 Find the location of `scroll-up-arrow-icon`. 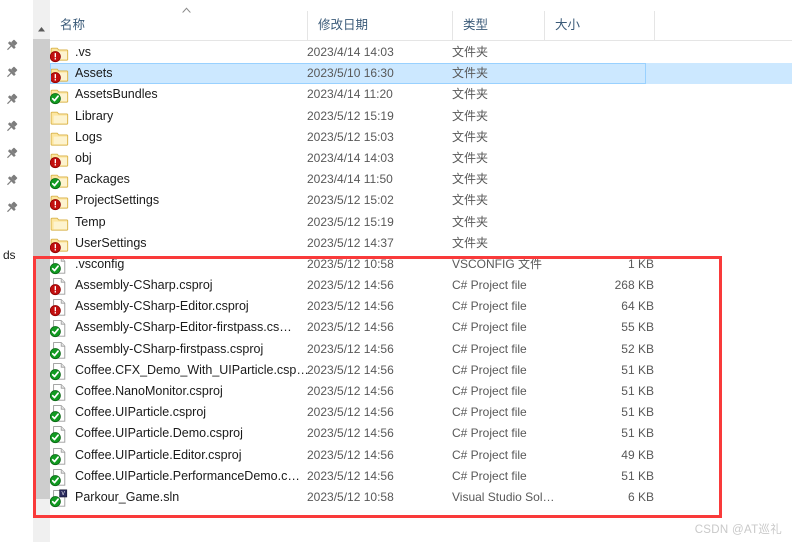

scroll-up-arrow-icon is located at coordinates (41, 30).